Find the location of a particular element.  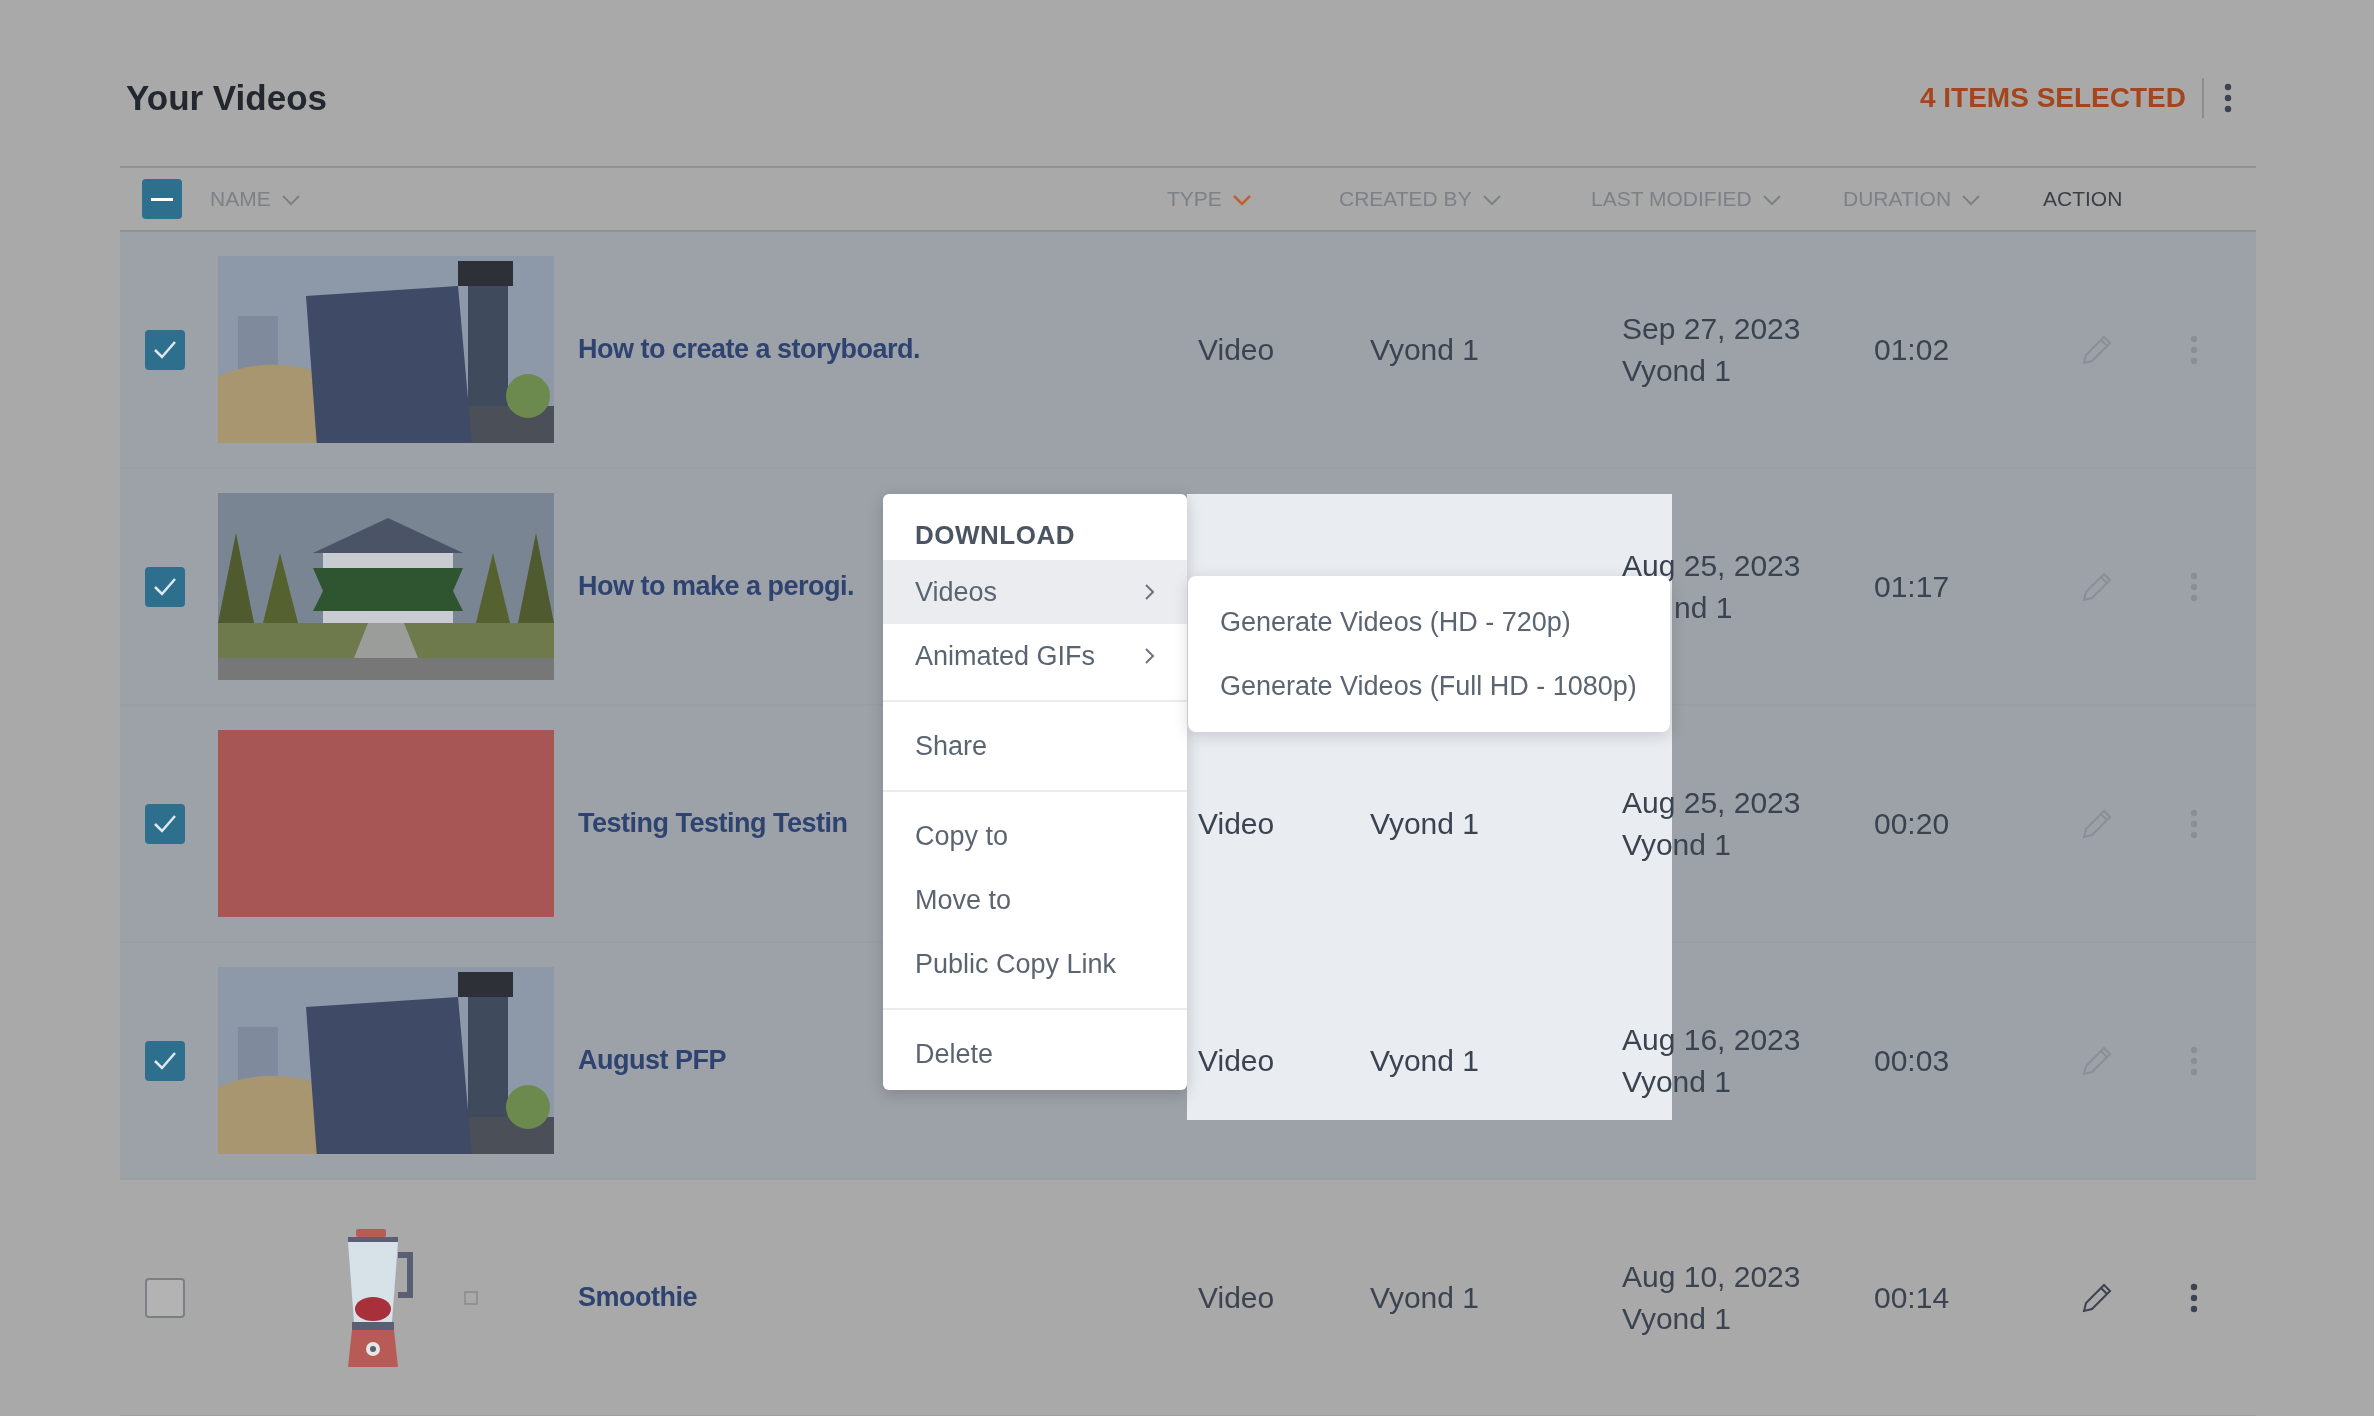

page-title: Your Videos is located at coordinates (226, 98).